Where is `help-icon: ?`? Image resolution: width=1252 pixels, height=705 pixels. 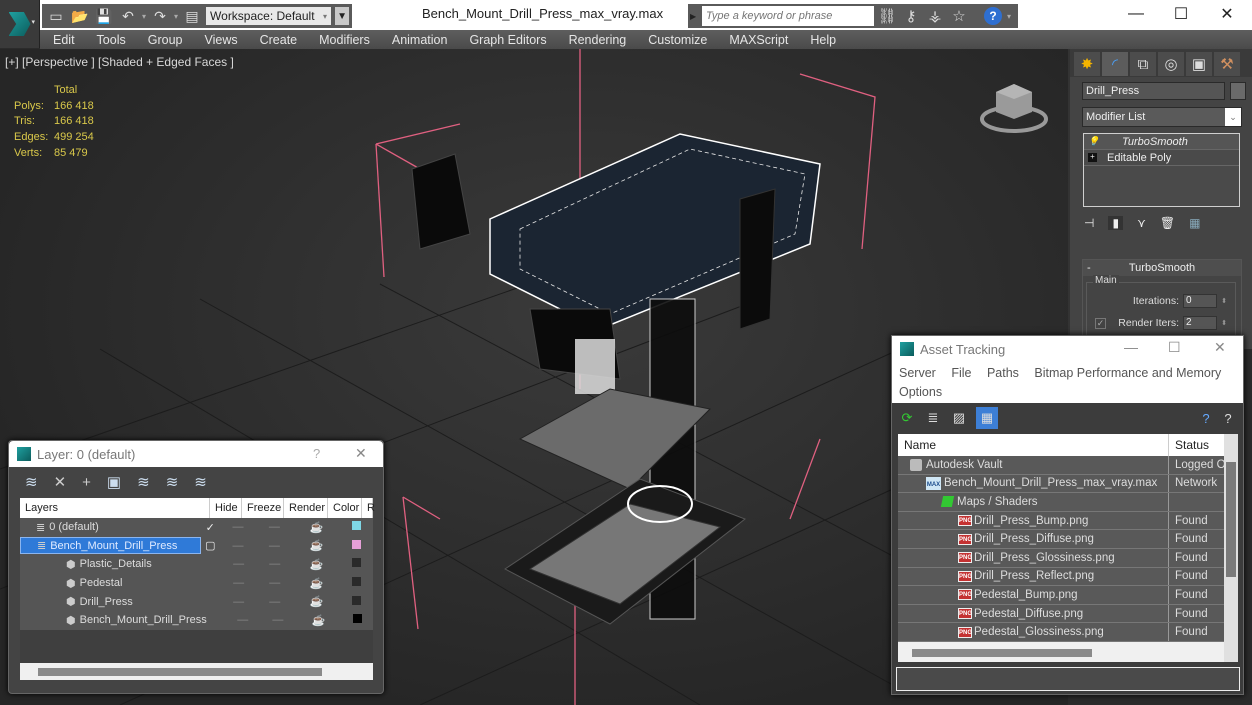
help-icon: ? is located at coordinates (993, 16).